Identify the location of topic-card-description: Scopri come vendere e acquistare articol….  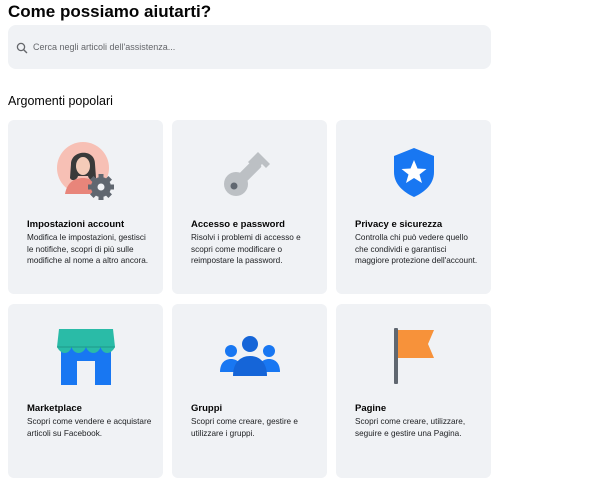
(89, 427).